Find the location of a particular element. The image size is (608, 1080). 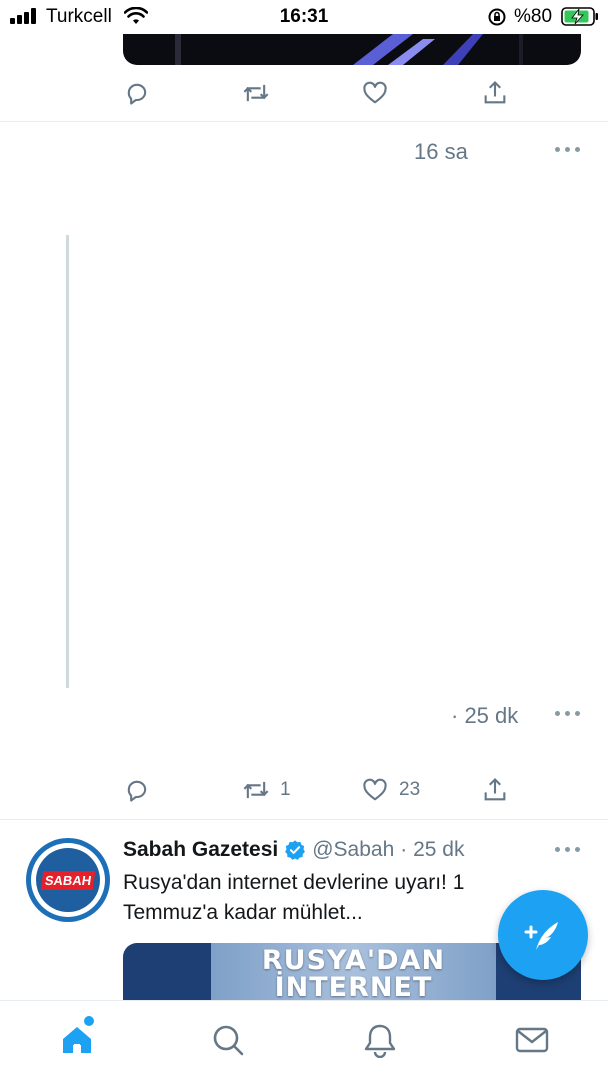

tab-home is located at coordinates (77, 1040).